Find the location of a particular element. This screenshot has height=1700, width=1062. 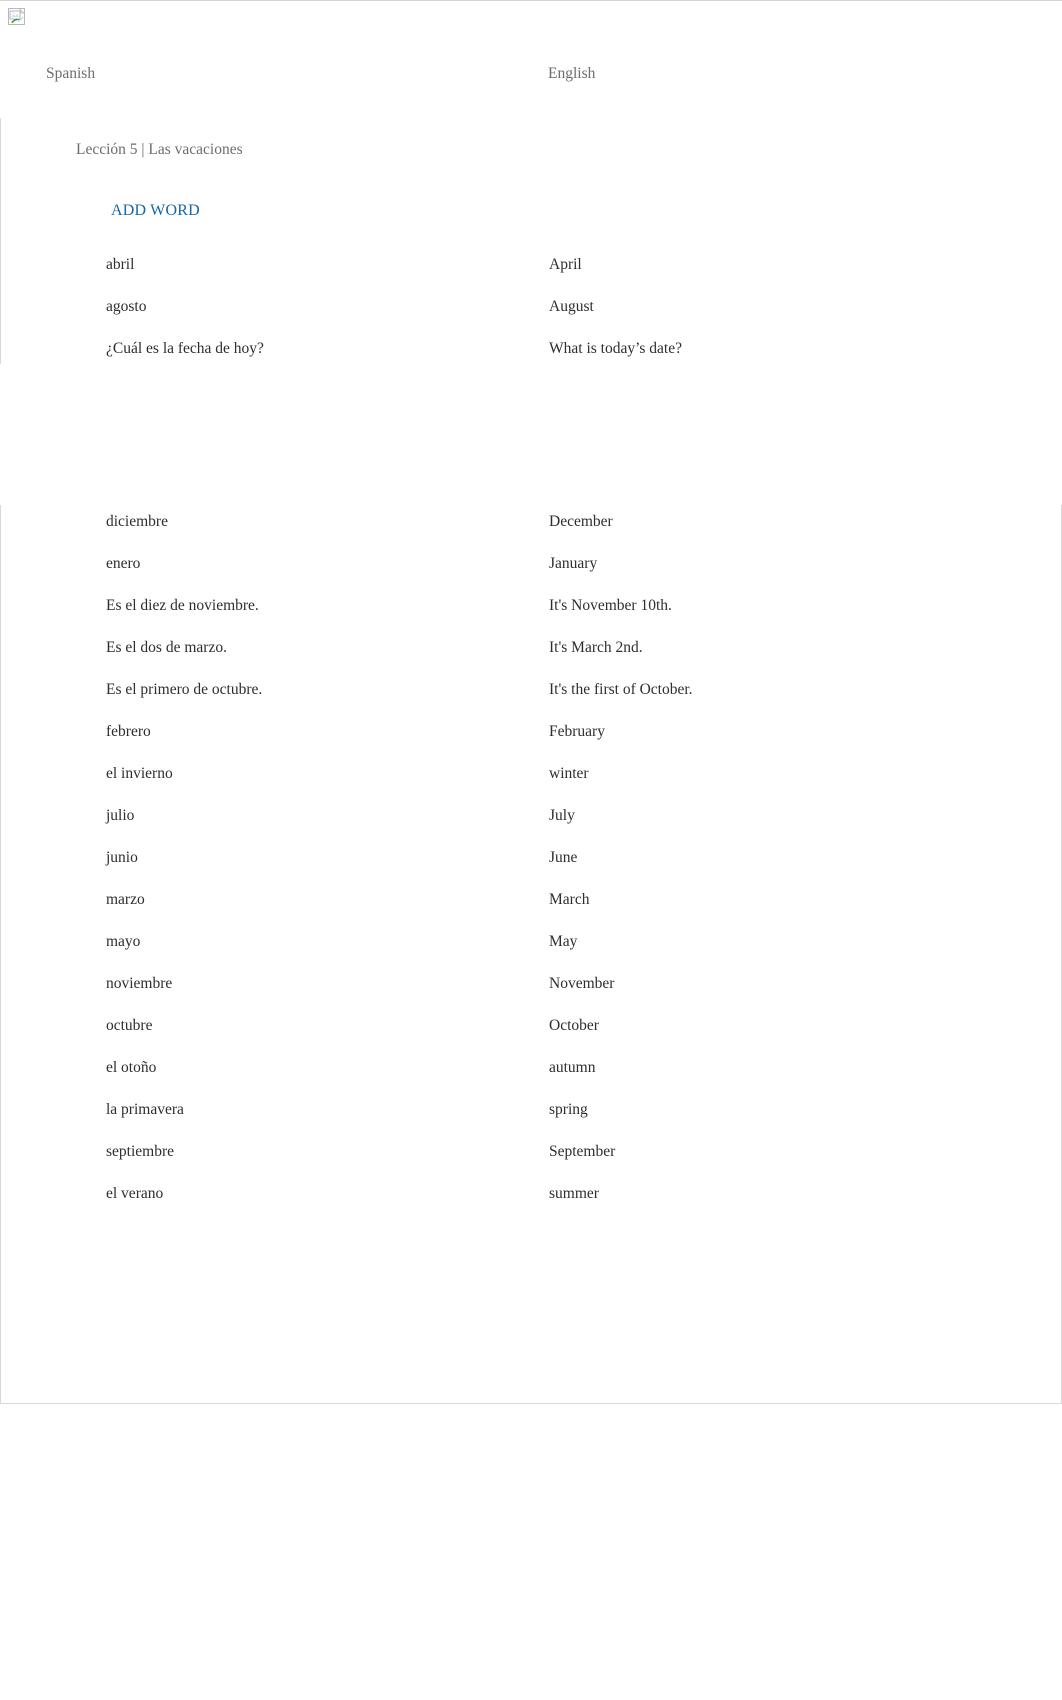

word-row: enero January is located at coordinates (531, 564).